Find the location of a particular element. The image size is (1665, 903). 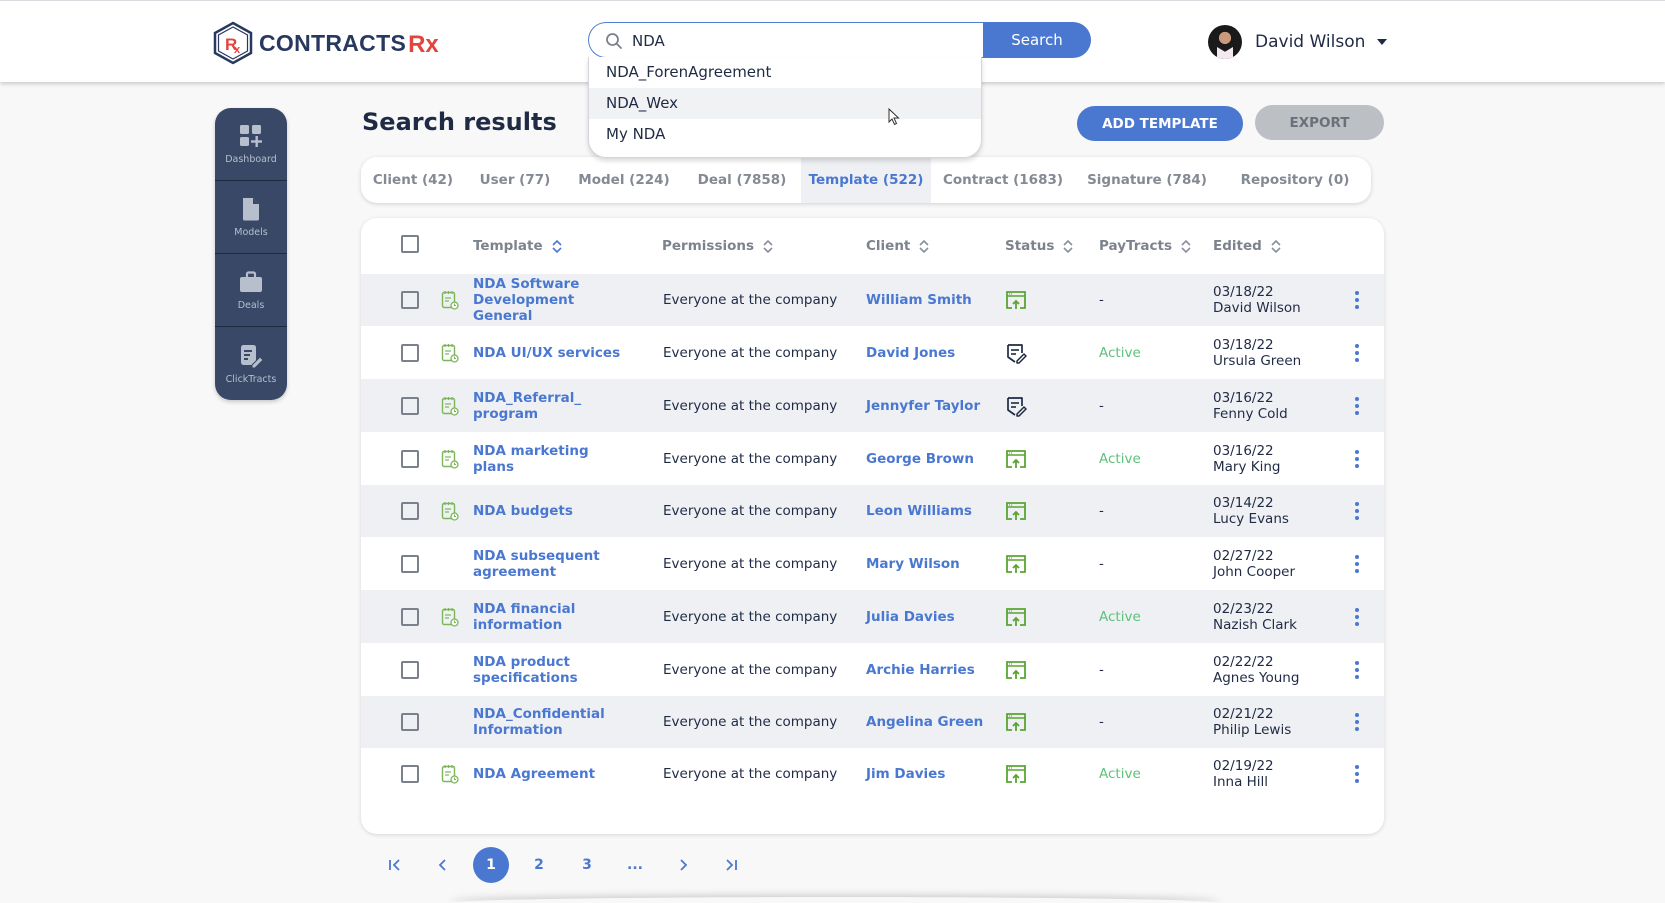

column-header-edited: Edited is located at coordinates (1247, 246).